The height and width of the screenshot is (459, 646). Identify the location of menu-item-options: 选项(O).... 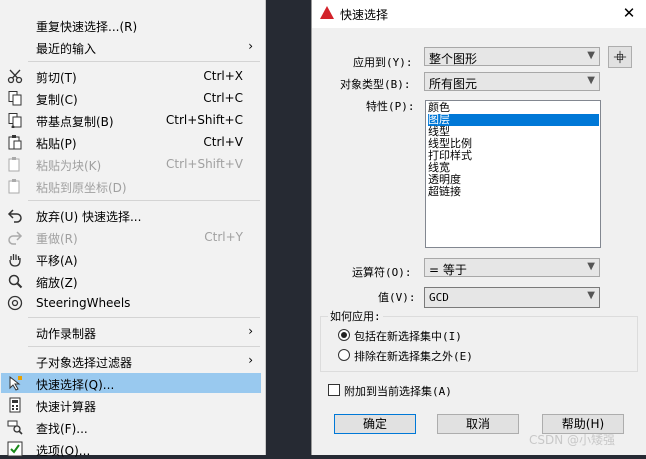
(131, 449).